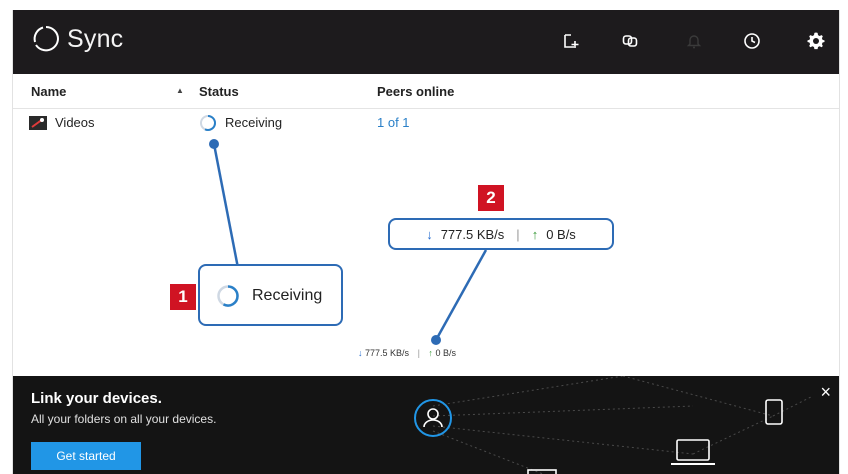  What do you see at coordinates (287, 295) in the screenshot?
I see `callout-status-text: Receiving` at bounding box center [287, 295].